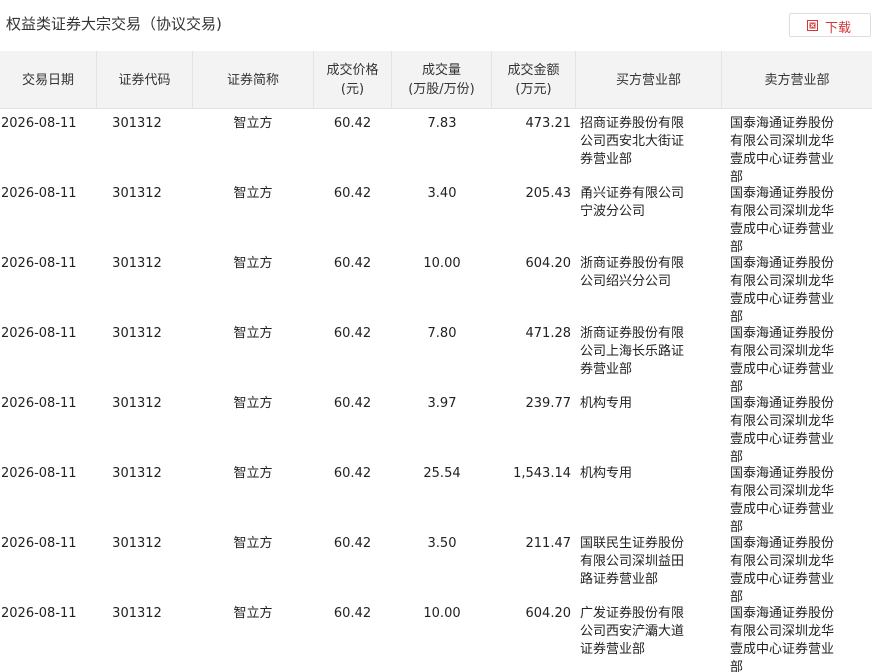 Image resolution: width=872 pixels, height=672 pixels. What do you see at coordinates (548, 123) in the screenshot?
I see `amount-cell: 473.21` at bounding box center [548, 123].